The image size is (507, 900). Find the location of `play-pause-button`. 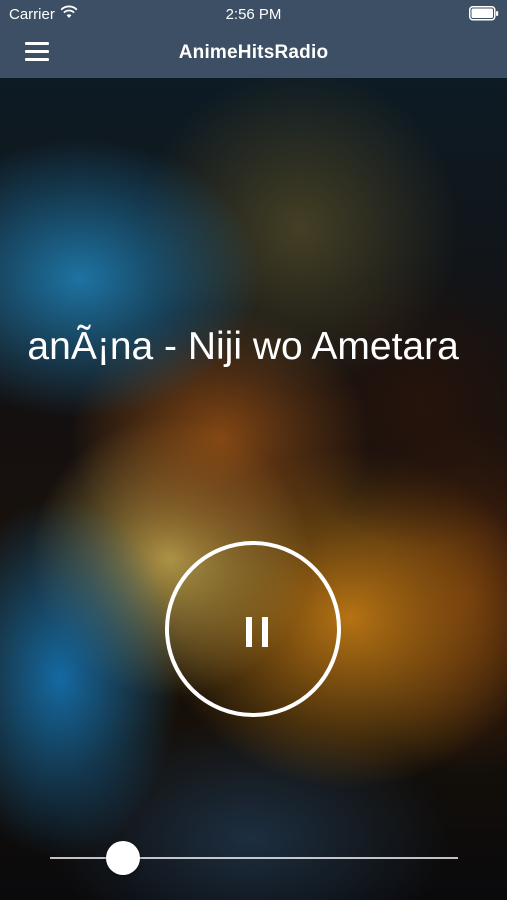

play-pause-button is located at coordinates (253, 629).